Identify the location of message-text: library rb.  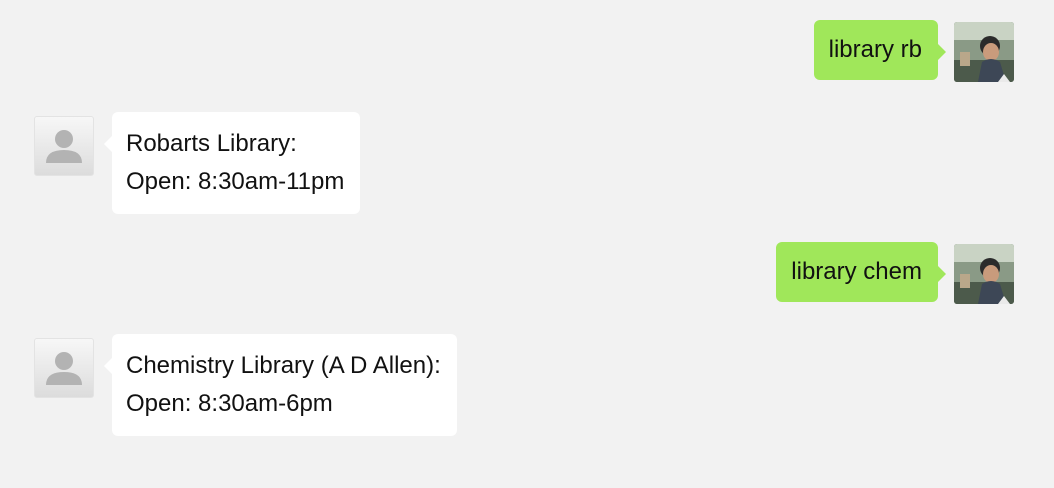
(875, 49).